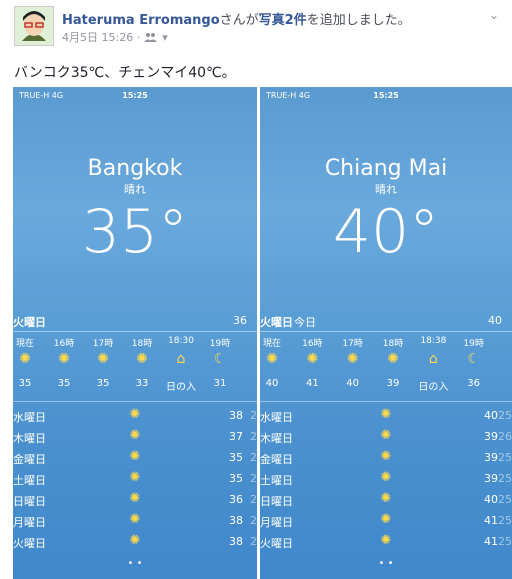 Image resolution: width=512 pixels, height=579 pixels. What do you see at coordinates (271, 344) in the screenshot?
I see `hour-label: 現在` at bounding box center [271, 344].